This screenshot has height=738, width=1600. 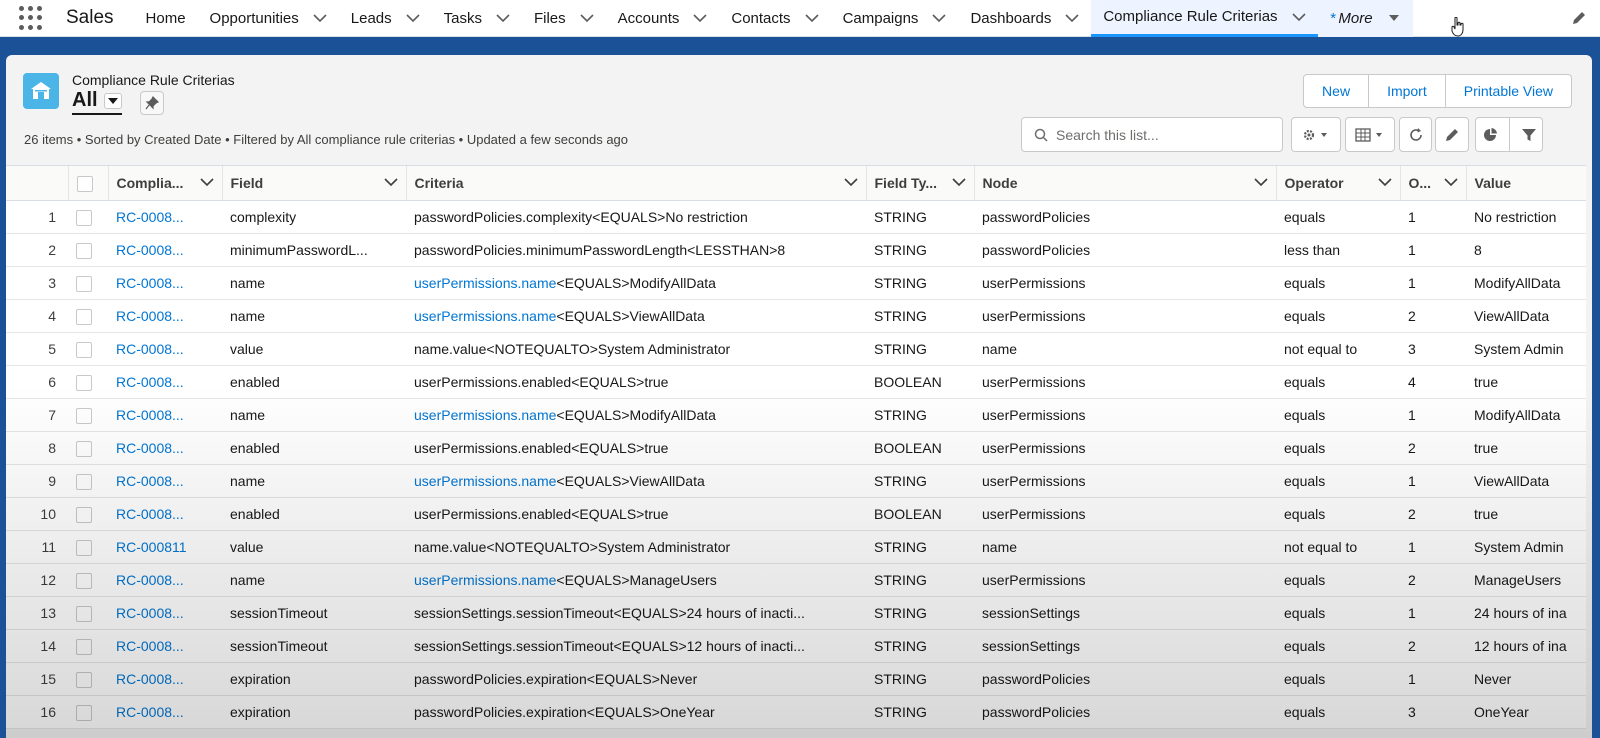 What do you see at coordinates (635, 183) in the screenshot?
I see `column-header-criteria: Criteria` at bounding box center [635, 183].